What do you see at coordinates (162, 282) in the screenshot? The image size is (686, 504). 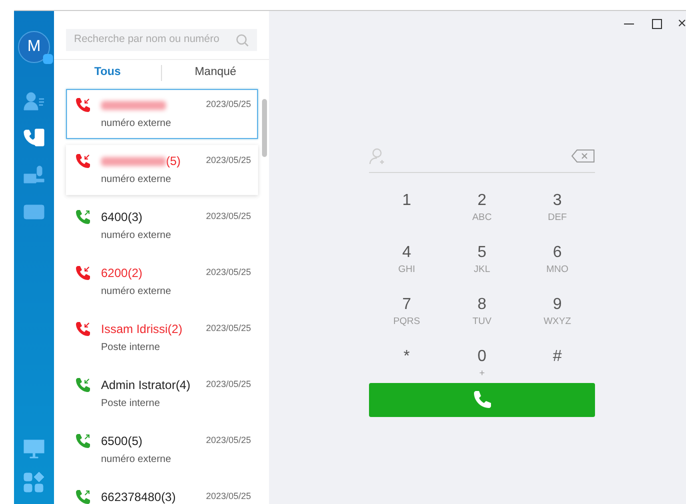 I see `call-item: 6200(2) 2023/05/25 numéro externe` at bounding box center [162, 282].